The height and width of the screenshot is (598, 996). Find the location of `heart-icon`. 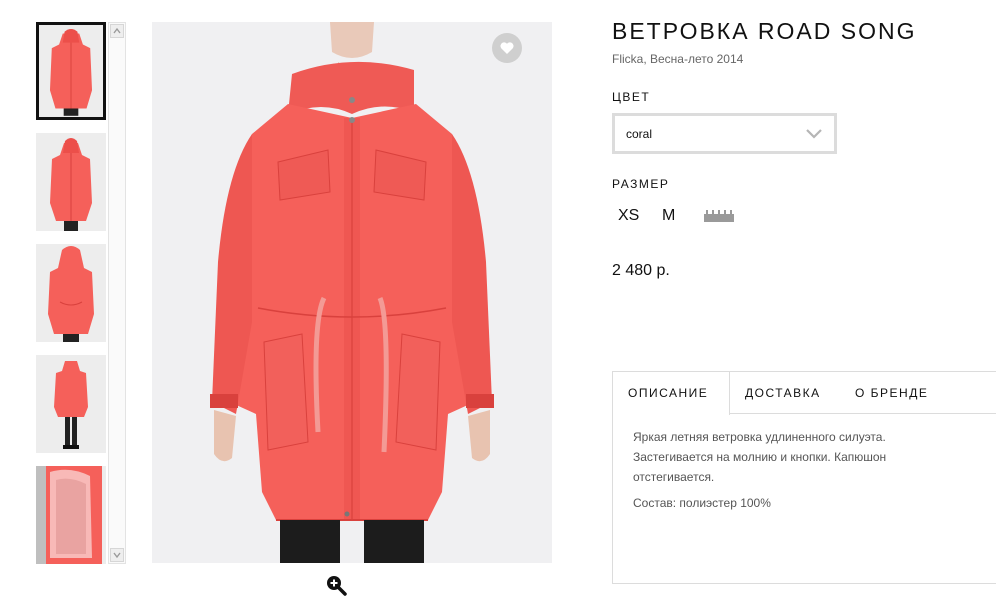

heart-icon is located at coordinates (507, 48).